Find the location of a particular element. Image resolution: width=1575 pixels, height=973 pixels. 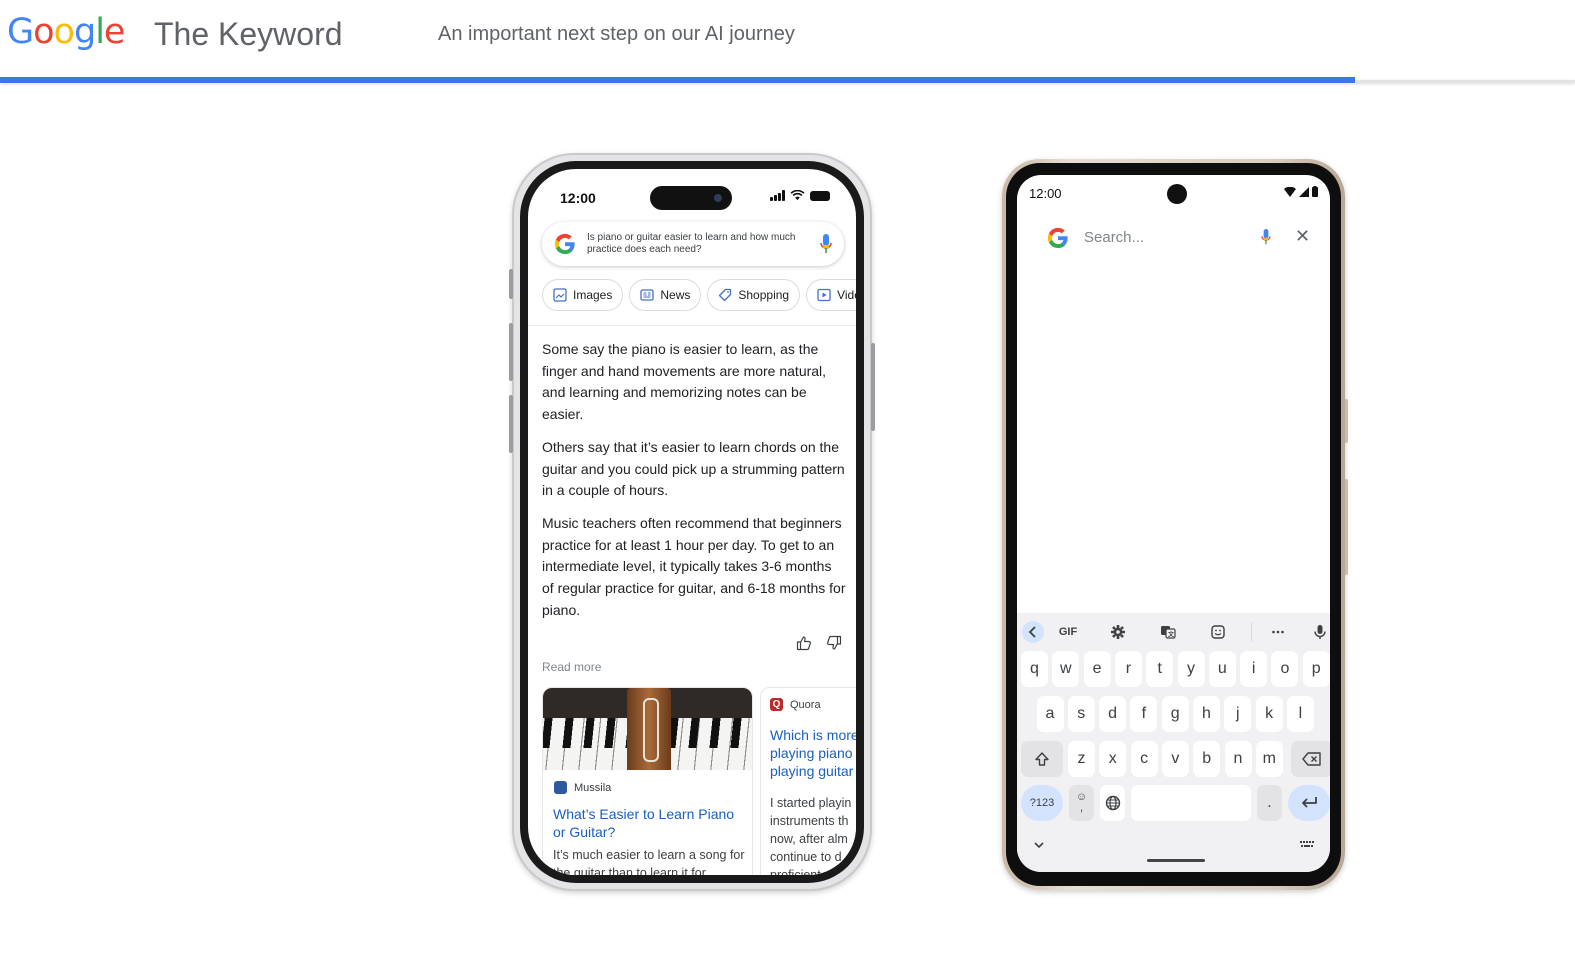

key-o: o is located at coordinates (1285, 669).